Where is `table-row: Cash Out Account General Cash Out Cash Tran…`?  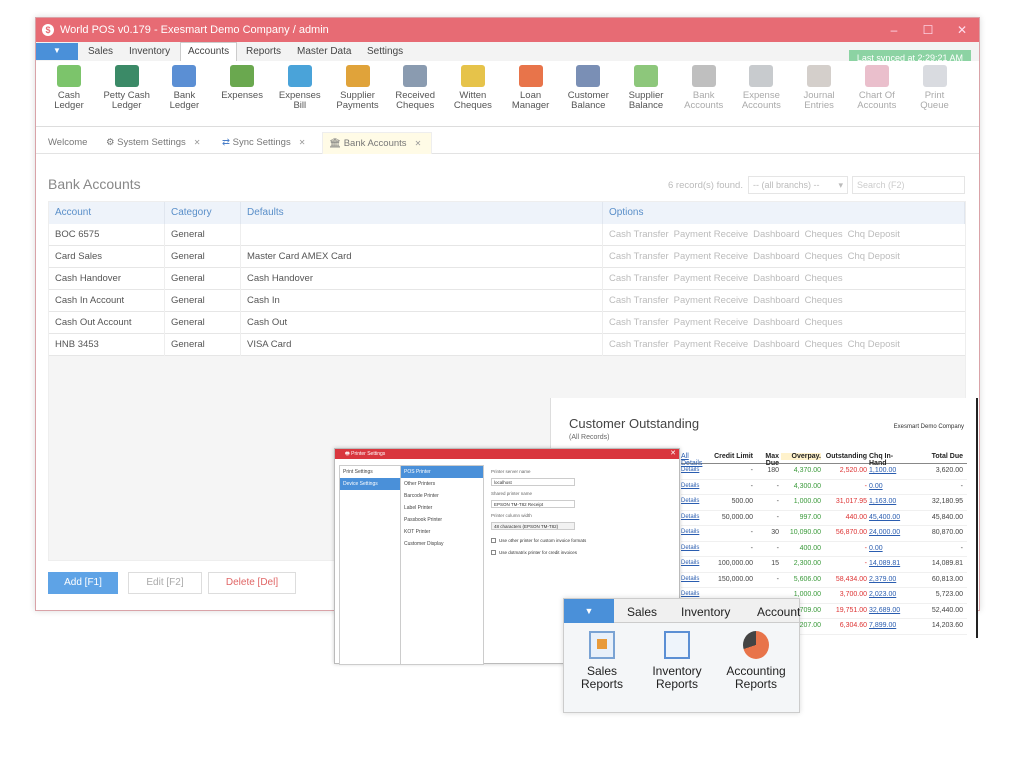 table-row: Cash Out Account General Cash Out Cash Tran… is located at coordinates (507, 323).